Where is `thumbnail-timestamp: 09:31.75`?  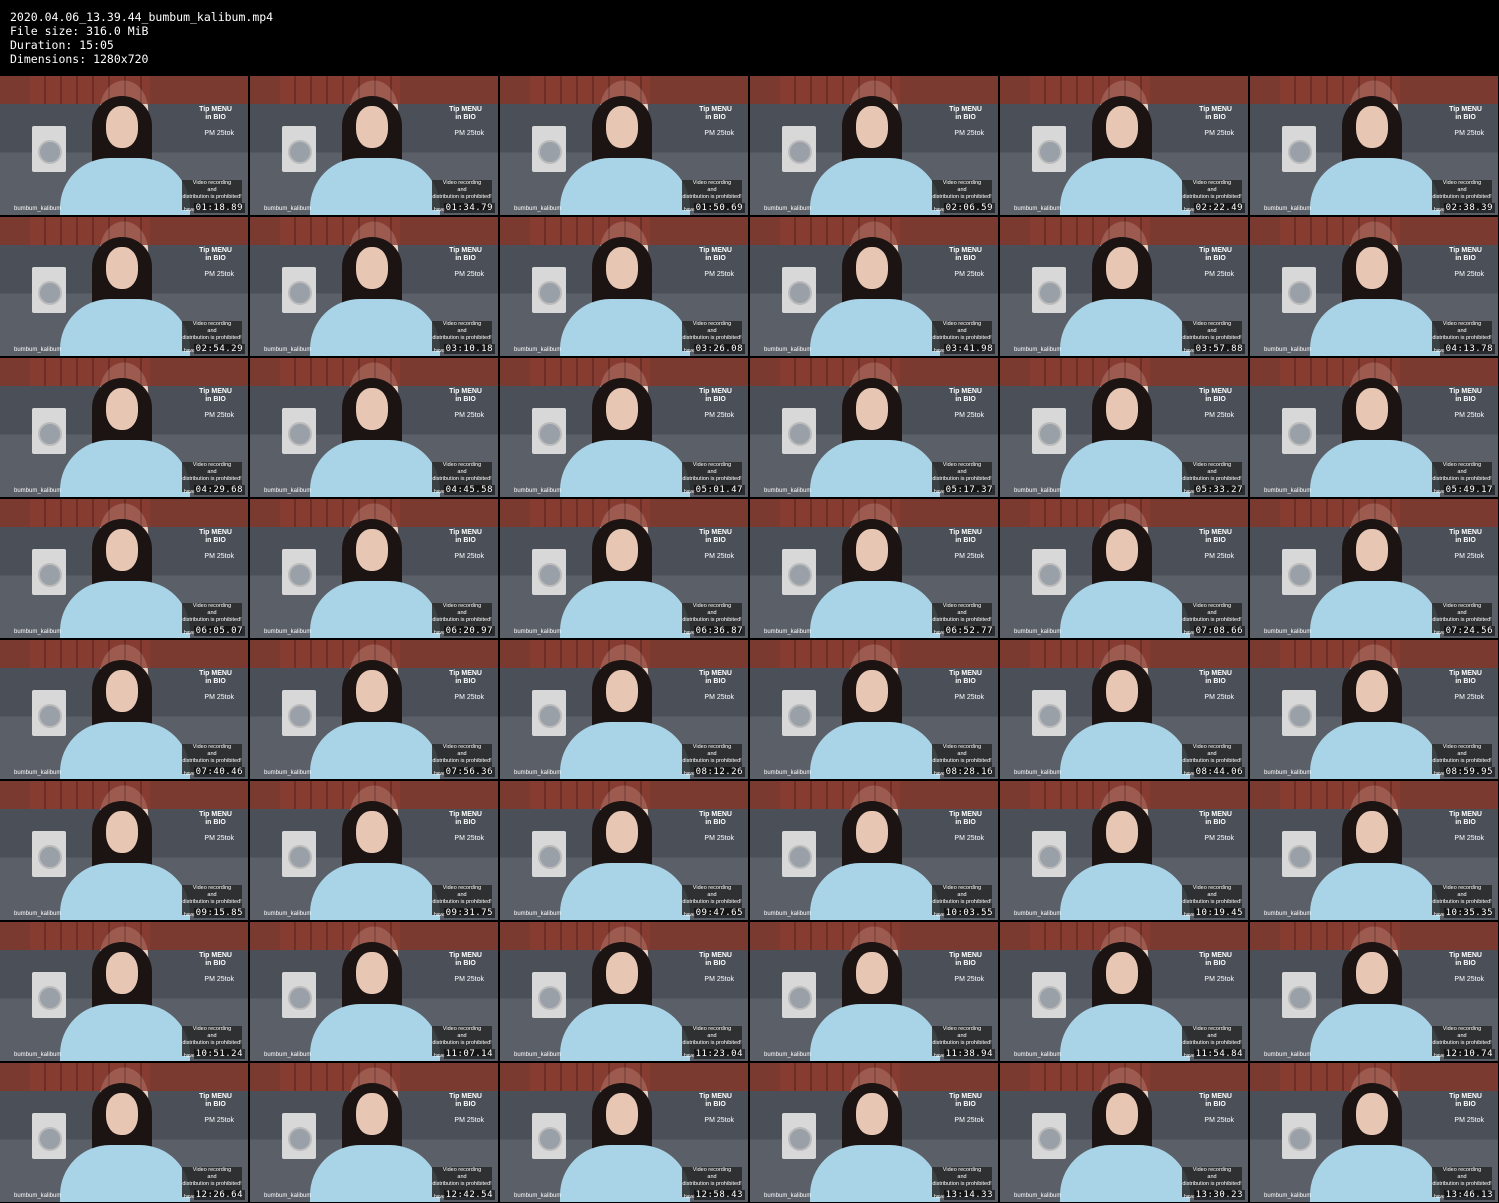
thumbnail-timestamp: 09:31.75 is located at coordinates (469, 913).